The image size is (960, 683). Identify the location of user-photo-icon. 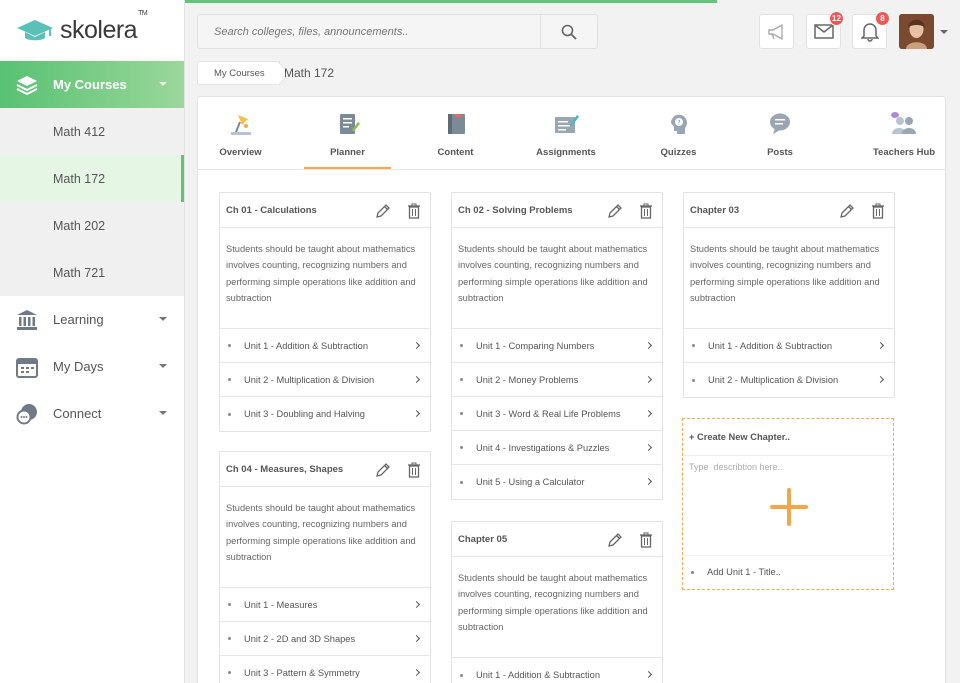
(916, 31).